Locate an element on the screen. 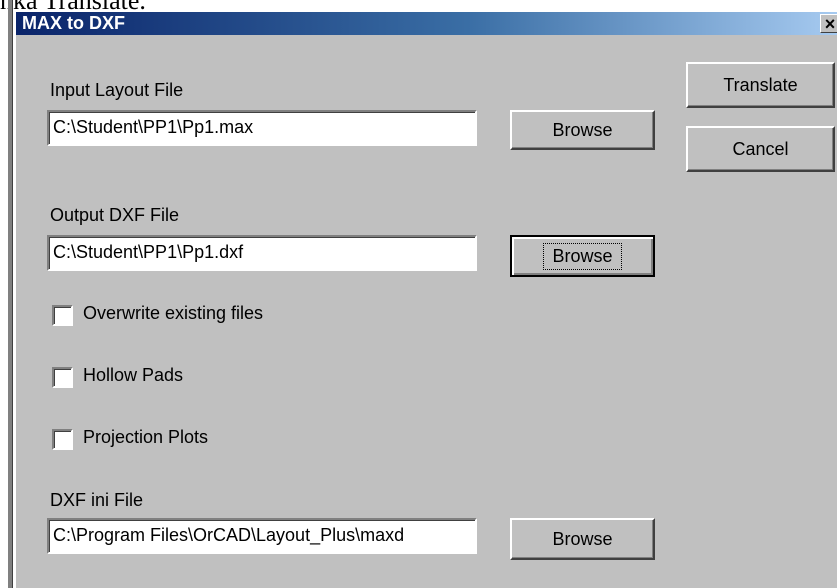 This screenshot has height=588, width=837. projection-plots-checkbox is located at coordinates (62, 439).